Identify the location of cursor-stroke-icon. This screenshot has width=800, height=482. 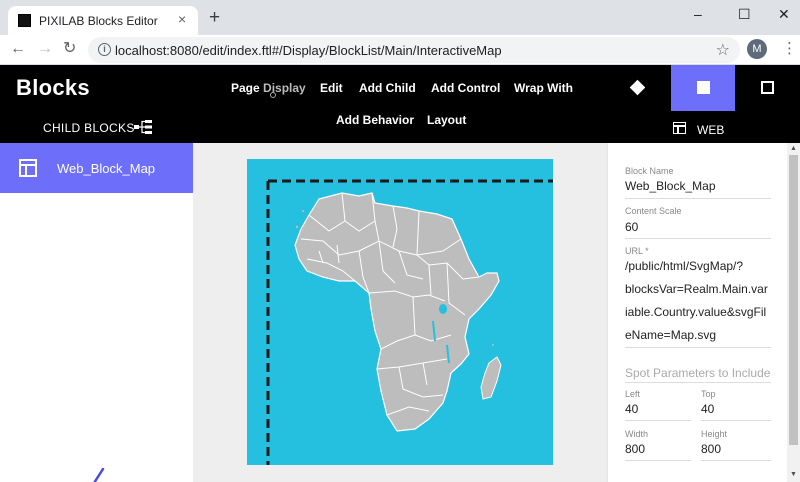
(99, 475).